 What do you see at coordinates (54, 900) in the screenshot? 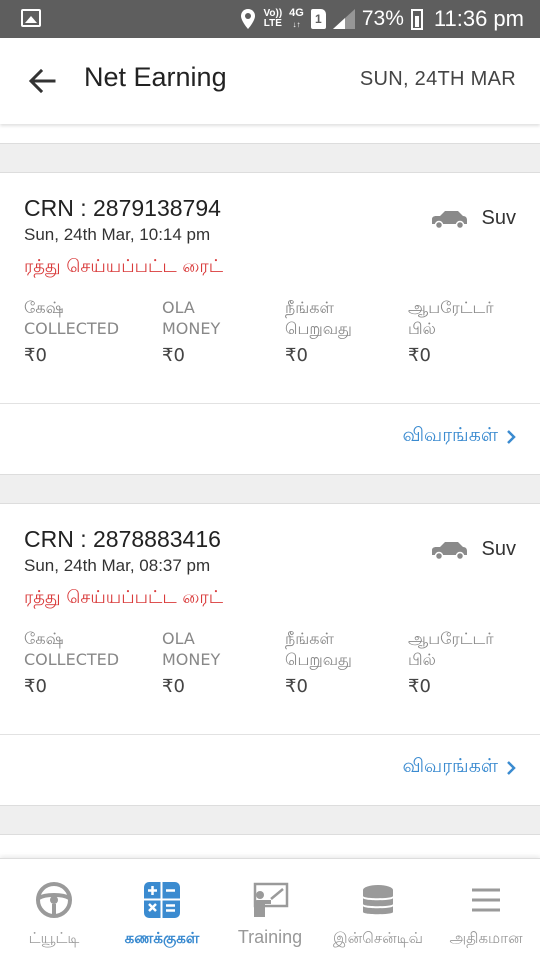
I see `steering-wheel-icon` at bounding box center [54, 900].